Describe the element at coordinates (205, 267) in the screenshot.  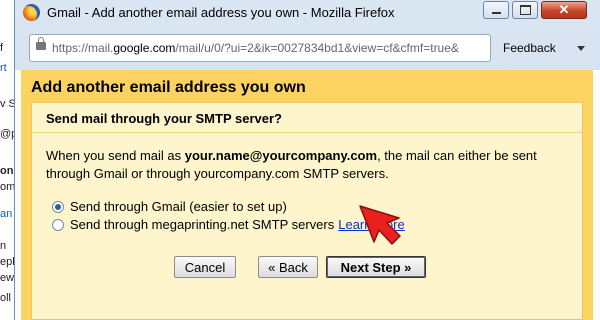
I see `cancel-button: Cancel` at that location.